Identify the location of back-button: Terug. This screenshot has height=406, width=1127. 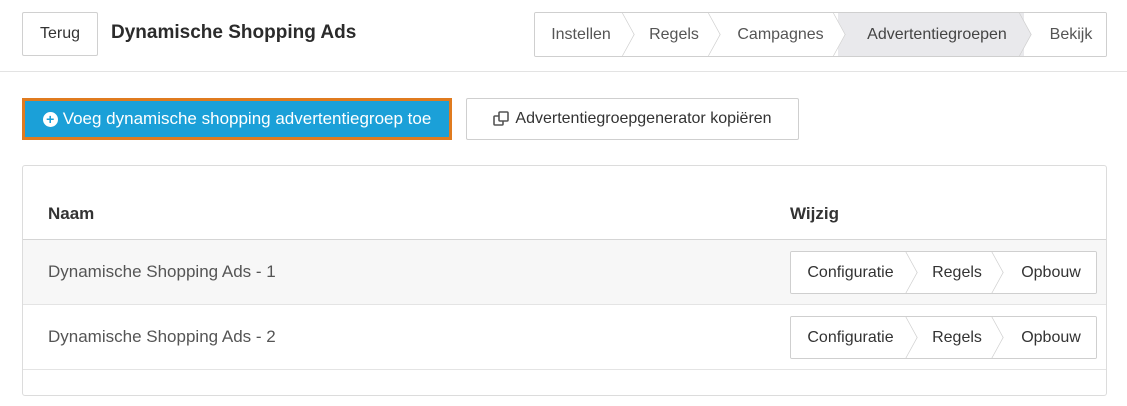
(60, 34).